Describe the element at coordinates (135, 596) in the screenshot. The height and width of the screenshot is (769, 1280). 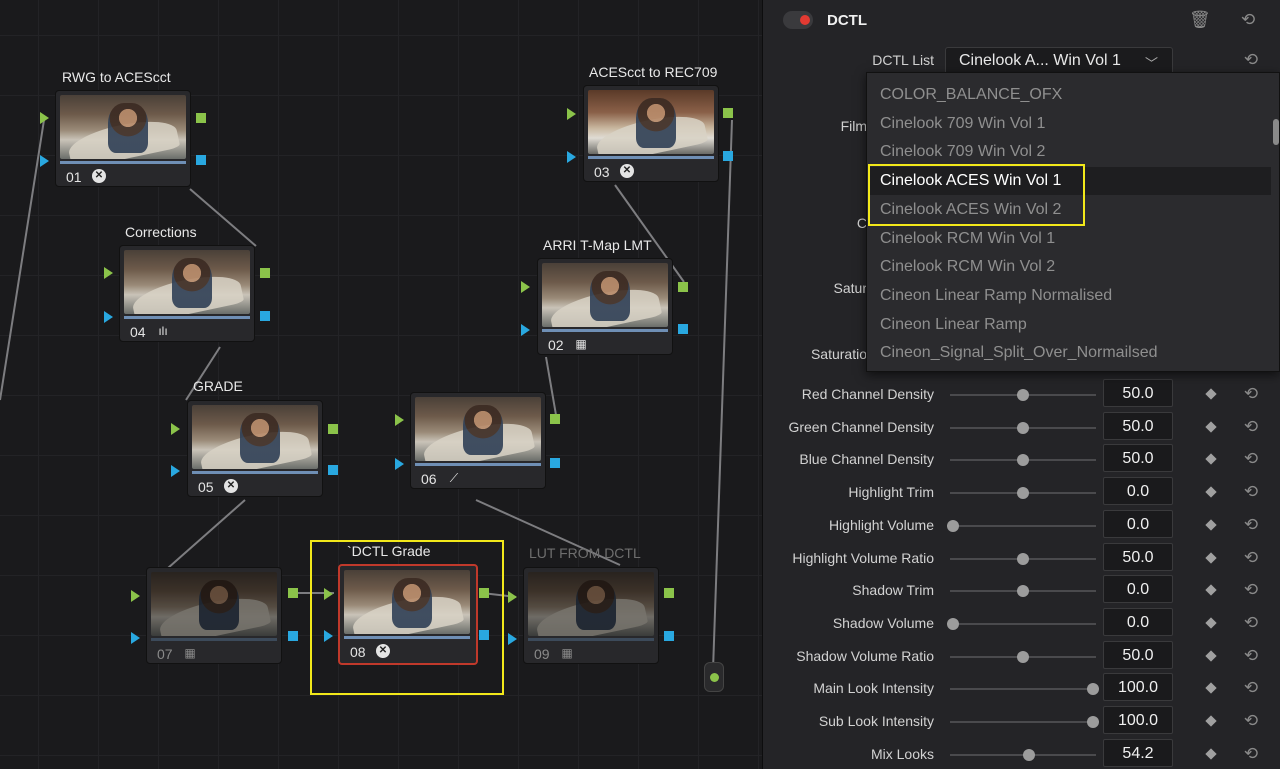
I see `node-07-input-rgb` at that location.